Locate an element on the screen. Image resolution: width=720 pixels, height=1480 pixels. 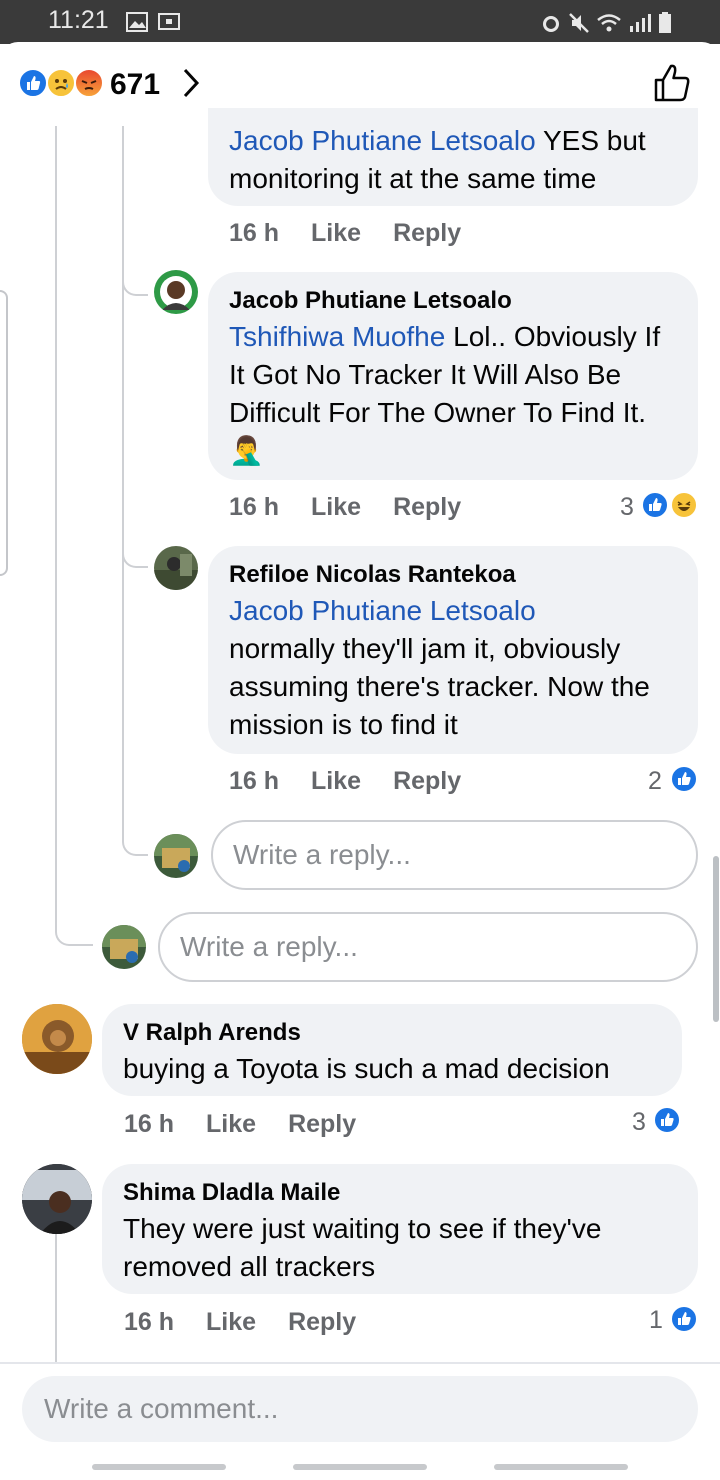
comment-author: Jacob Phutiane Letsoalo is located at coordinates (453, 301).